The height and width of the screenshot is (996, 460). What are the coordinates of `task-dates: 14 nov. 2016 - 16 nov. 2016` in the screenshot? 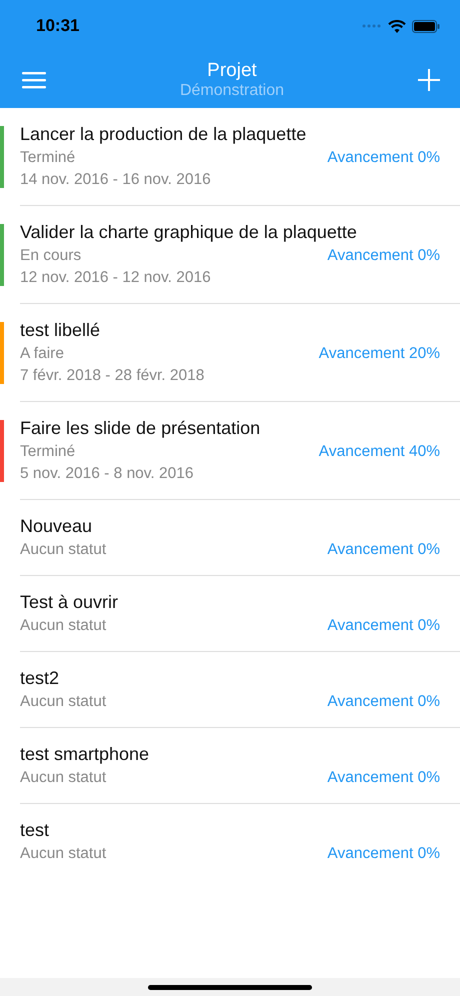 It's located at (116, 180).